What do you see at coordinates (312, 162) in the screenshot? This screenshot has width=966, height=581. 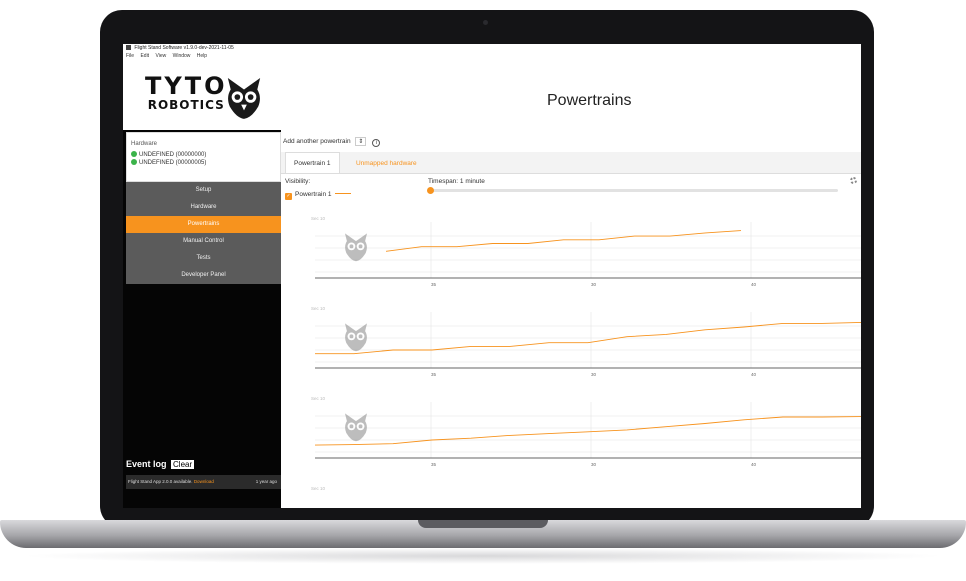 I see `tab-powertrain-1: Powertrain 1` at bounding box center [312, 162].